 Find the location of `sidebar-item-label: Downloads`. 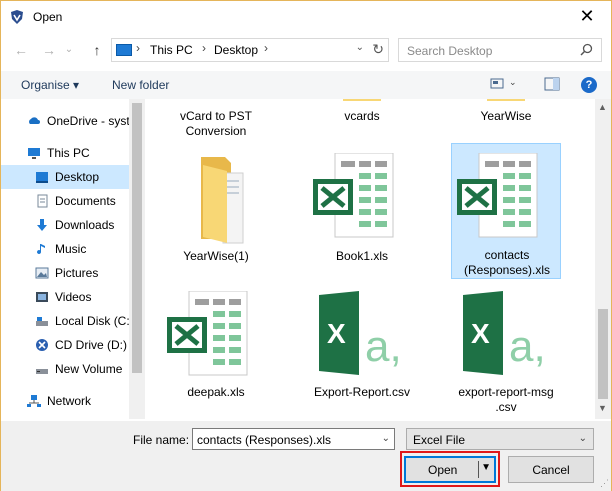

sidebar-item-label: Downloads is located at coordinates (85, 225).